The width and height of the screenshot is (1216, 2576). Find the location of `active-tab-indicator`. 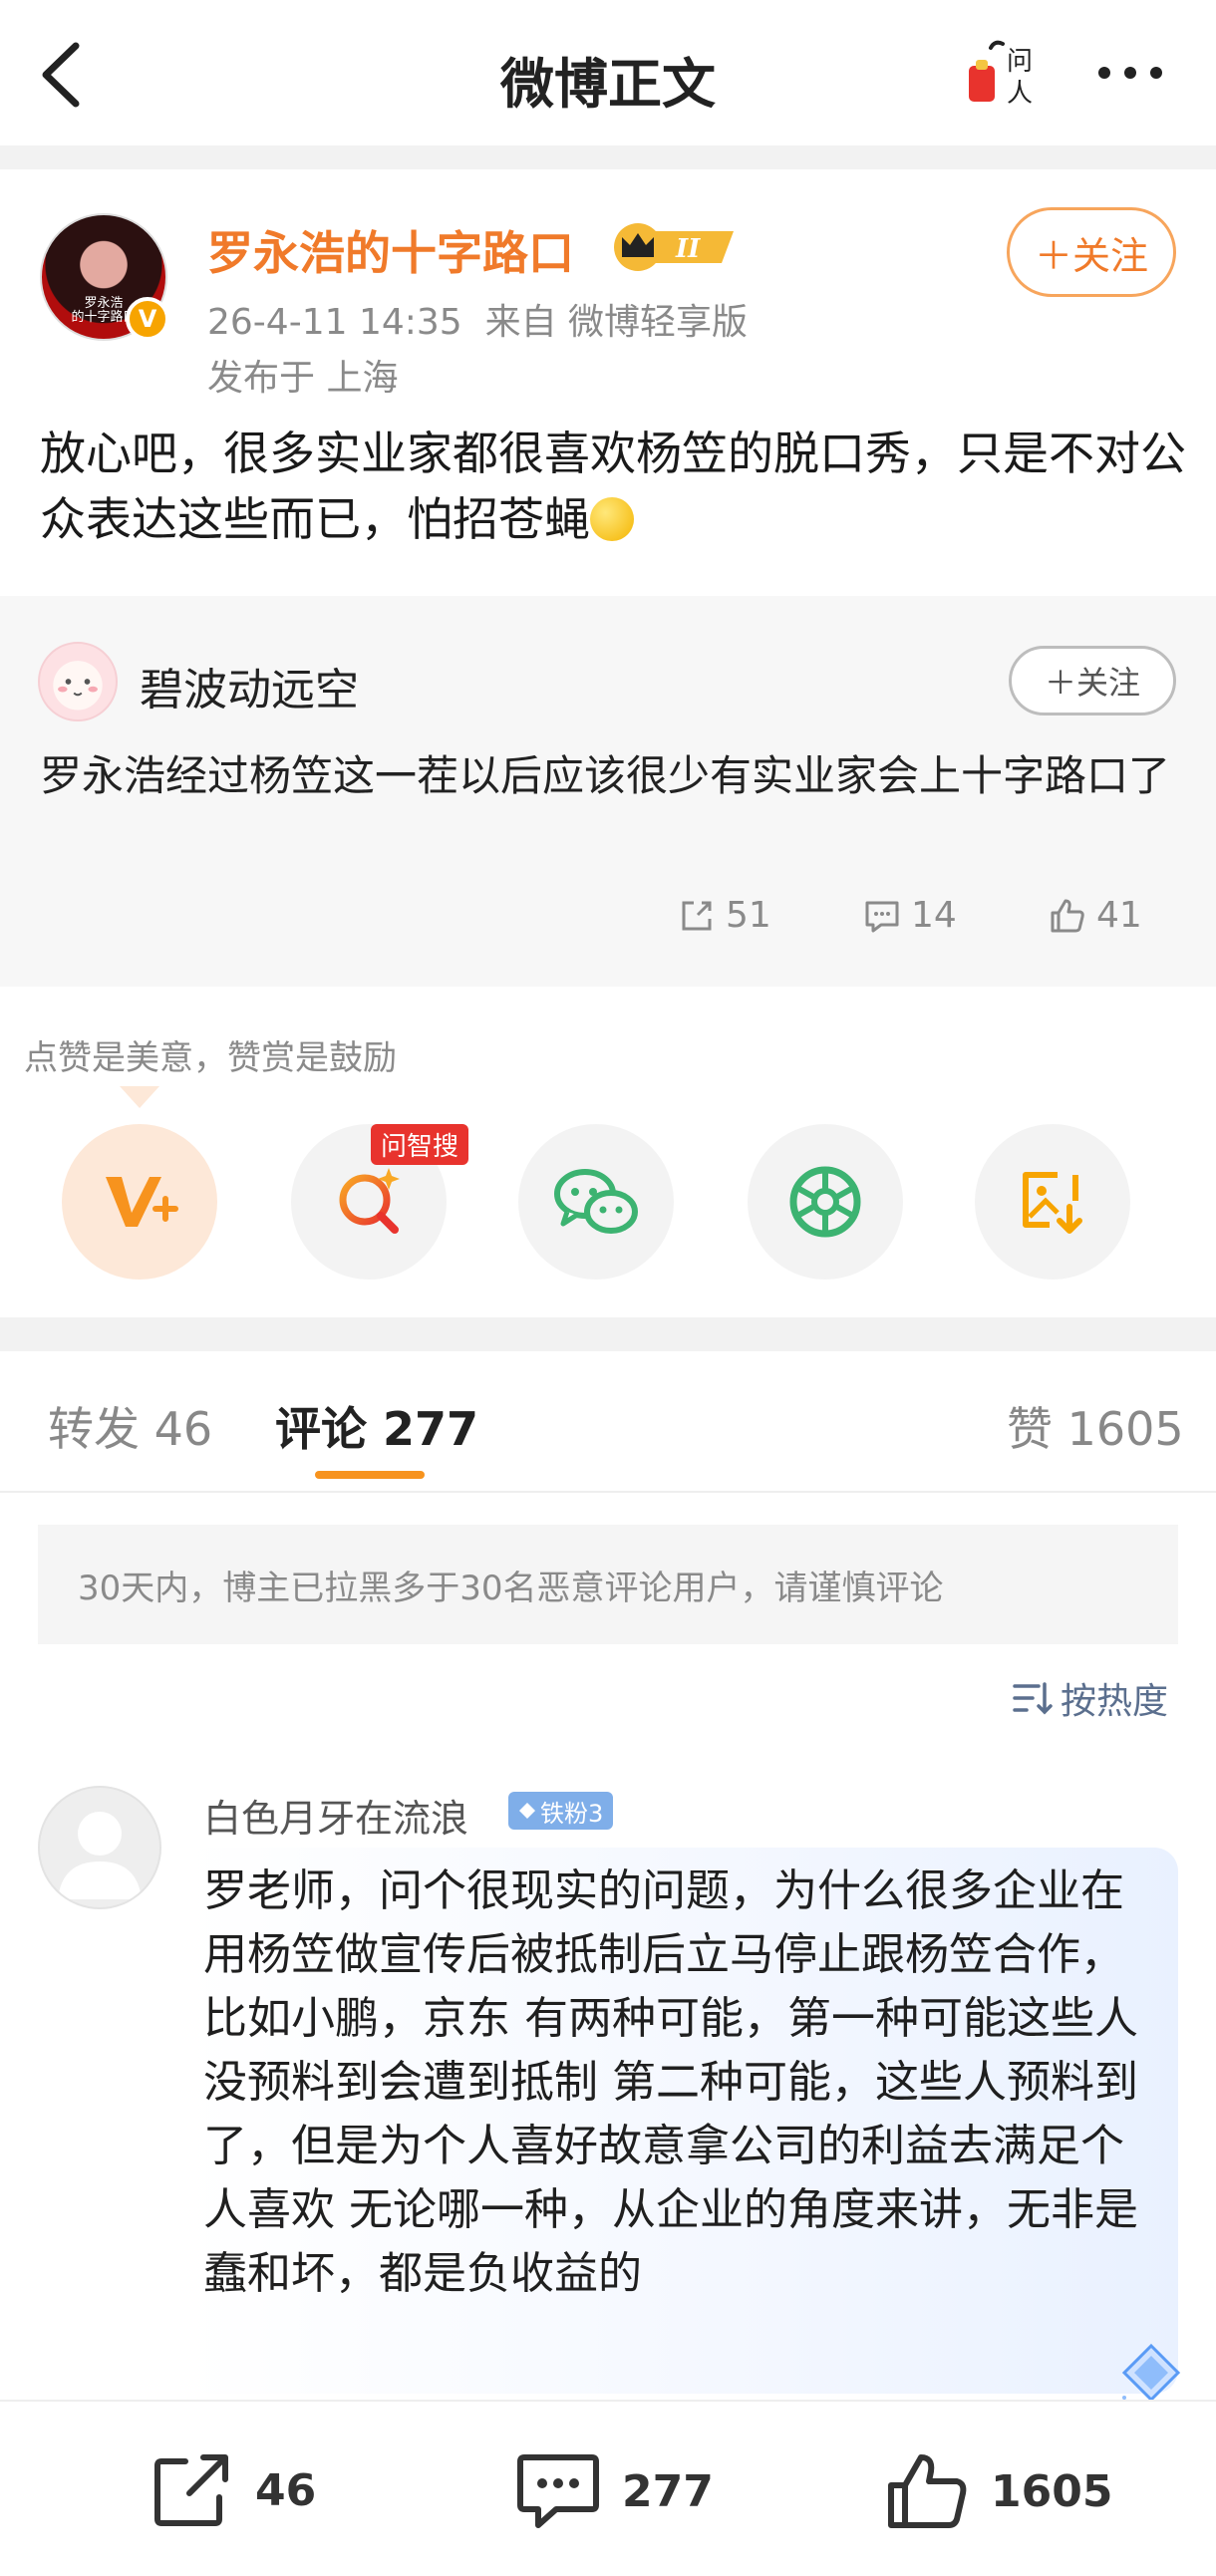

active-tab-indicator is located at coordinates (370, 1475).